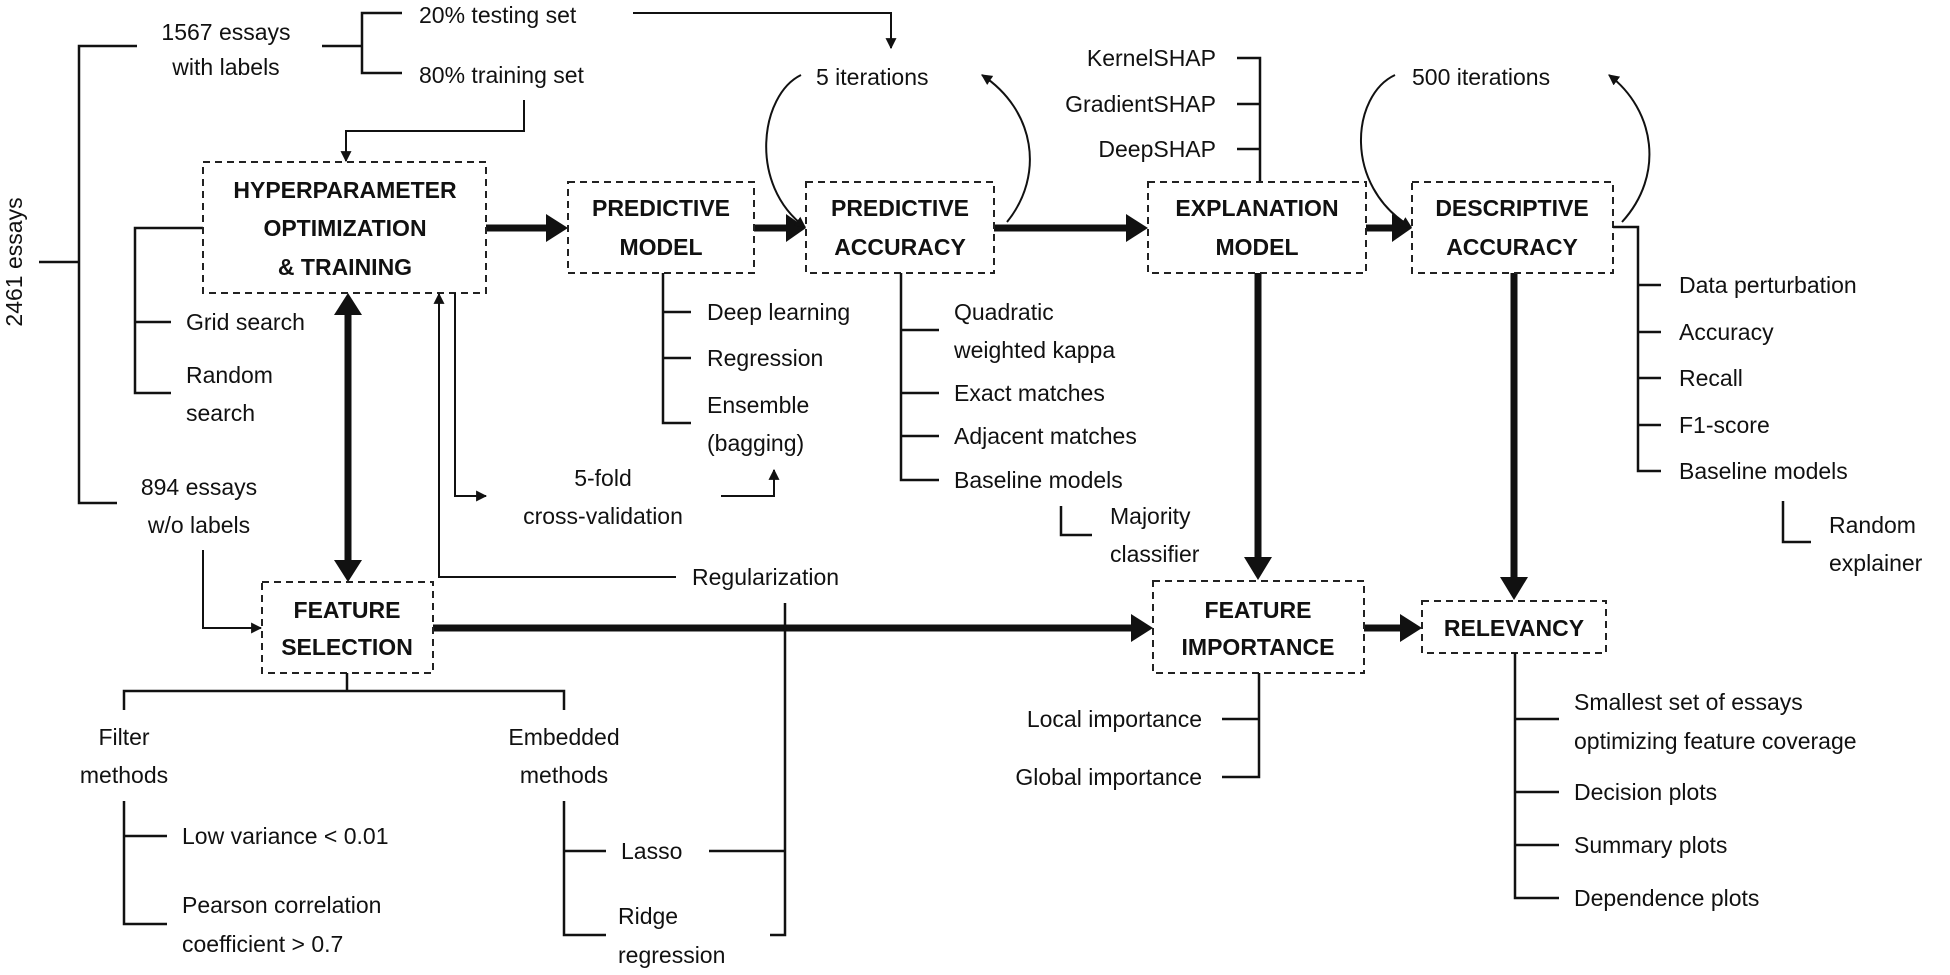  I want to click on majority-classifier-label: Majority, so click(1150, 516).